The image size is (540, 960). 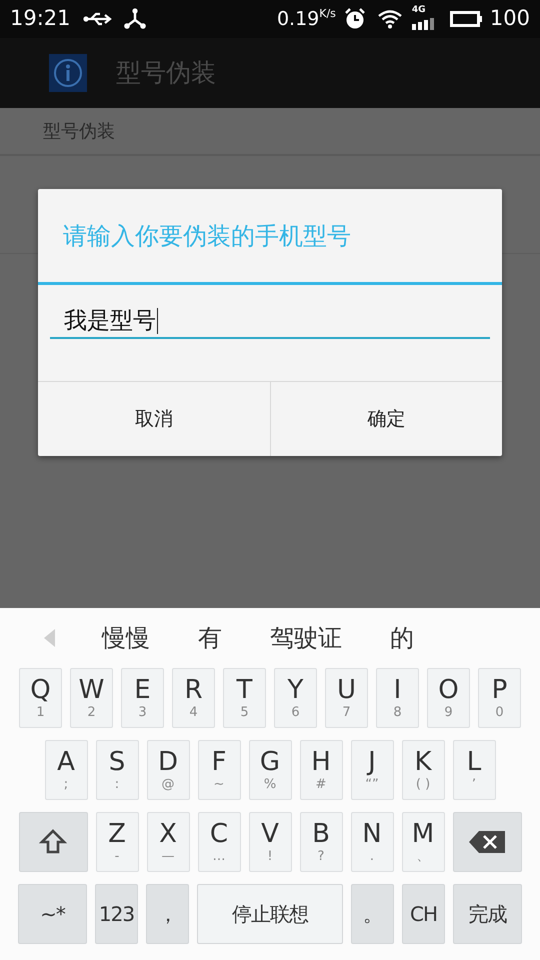 I want to click on key: A ;, so click(x=66, y=770).